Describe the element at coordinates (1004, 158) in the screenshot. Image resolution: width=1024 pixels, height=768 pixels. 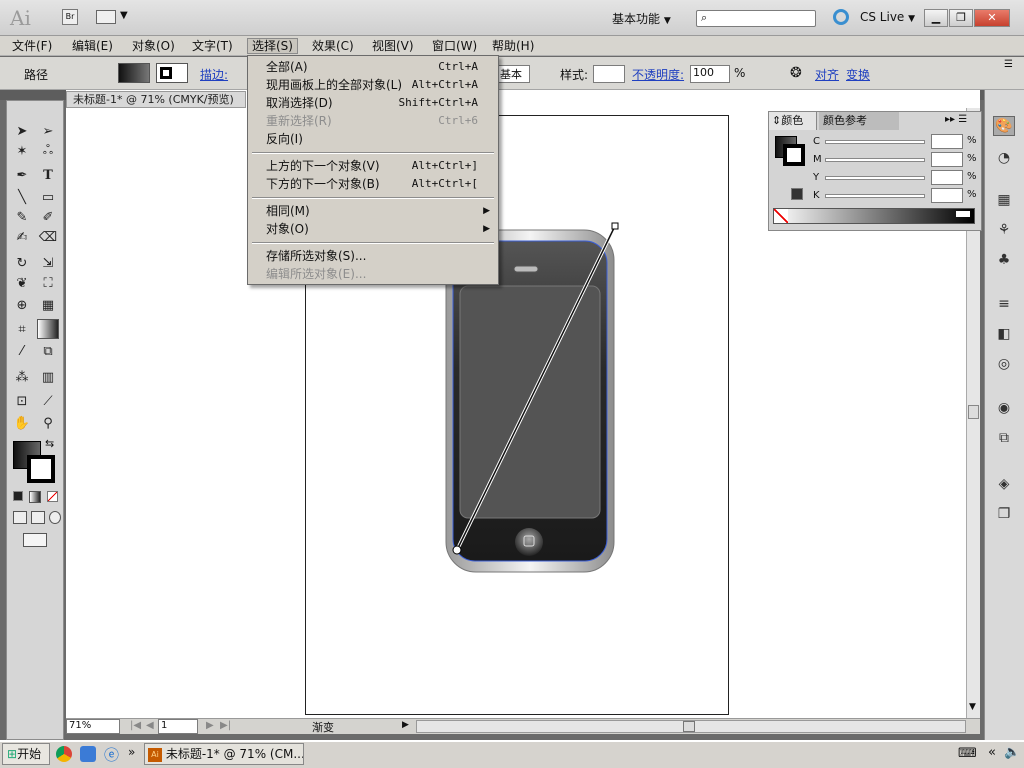
I see `color-guide-icon: ◔` at that location.